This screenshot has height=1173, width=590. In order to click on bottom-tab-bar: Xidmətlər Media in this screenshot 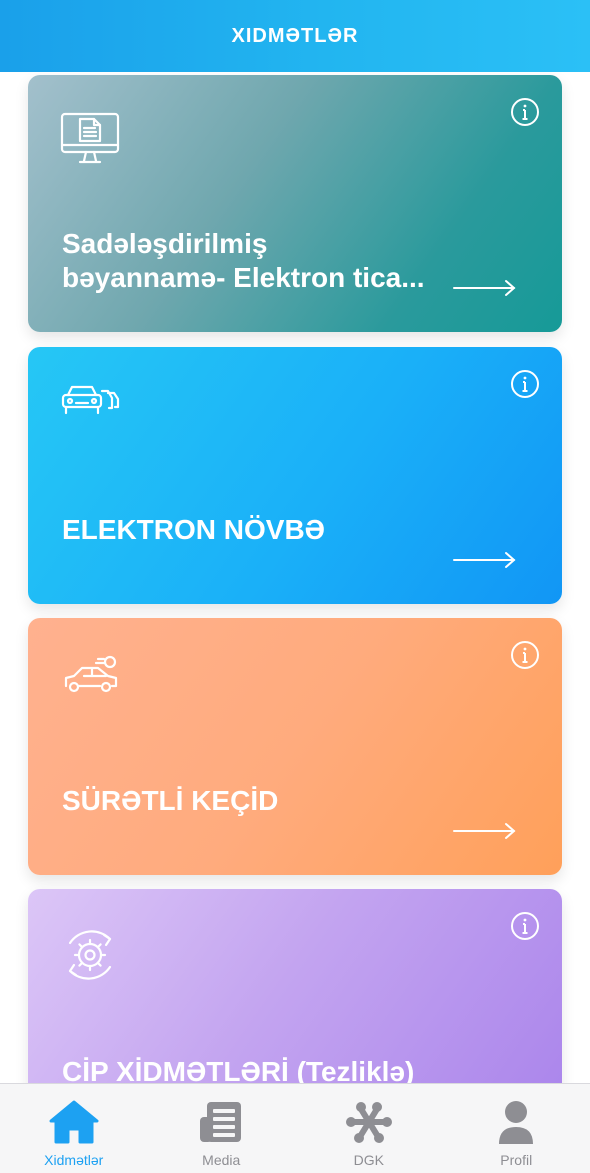, I will do `click(295, 1128)`.